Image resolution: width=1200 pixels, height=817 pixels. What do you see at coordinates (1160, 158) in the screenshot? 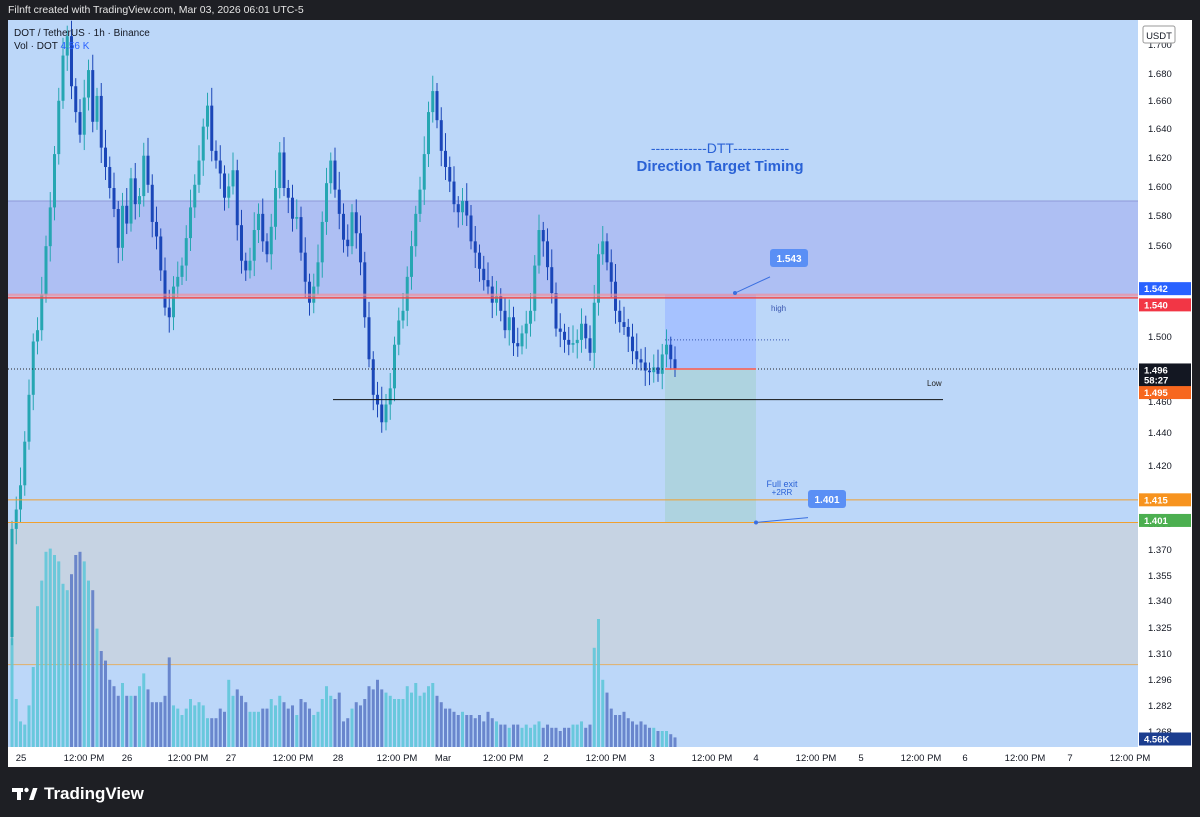
I see `price-tick: 1.620` at bounding box center [1160, 158].